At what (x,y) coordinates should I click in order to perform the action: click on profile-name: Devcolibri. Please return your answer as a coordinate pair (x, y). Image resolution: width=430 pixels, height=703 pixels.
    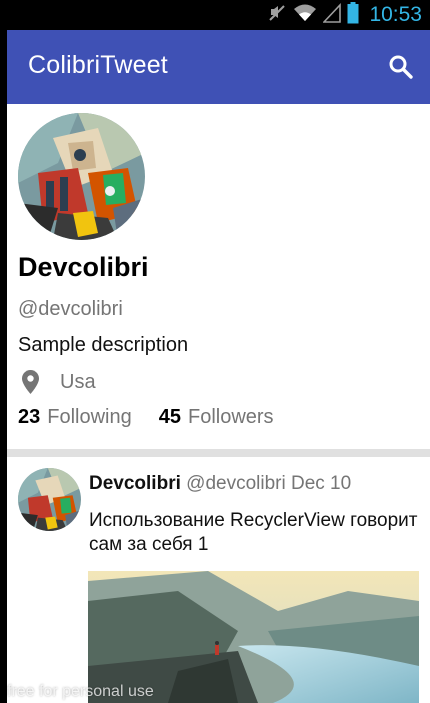
    Looking at the image, I should click on (83, 267).